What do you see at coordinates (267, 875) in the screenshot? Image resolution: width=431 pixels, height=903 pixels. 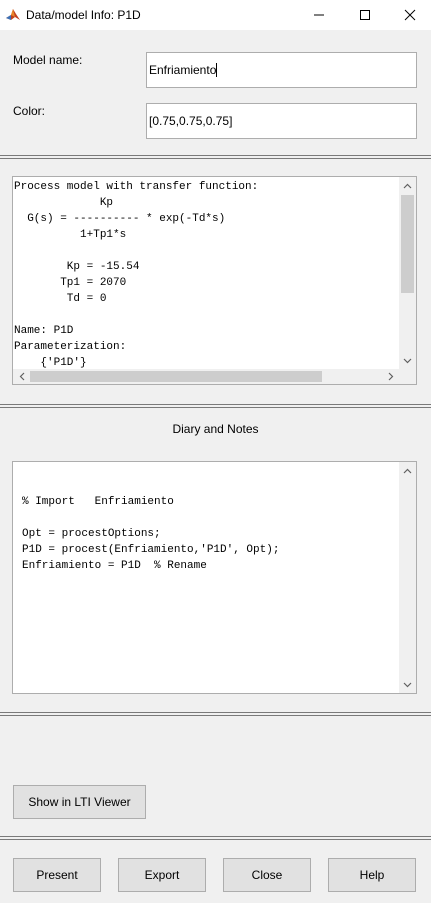 I see `close-button: Close` at bounding box center [267, 875].